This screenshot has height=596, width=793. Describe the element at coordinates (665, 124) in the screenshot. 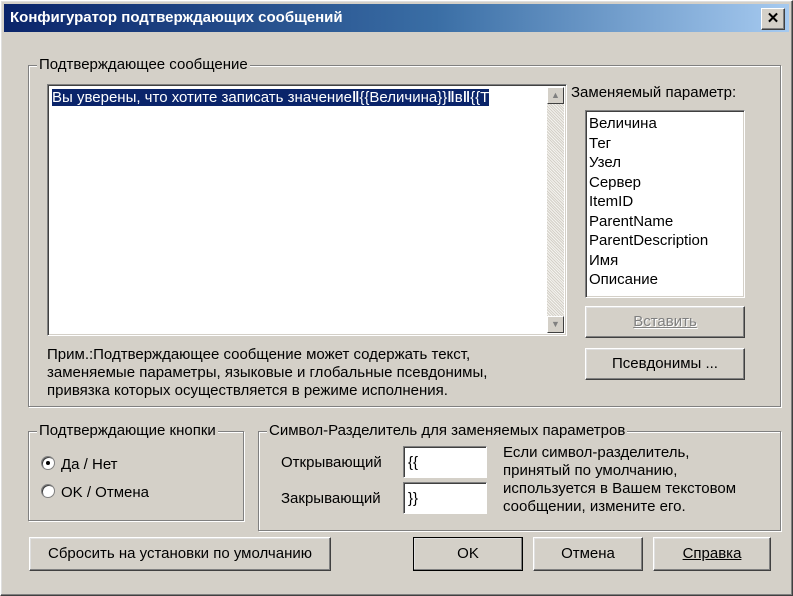

I see `param-item: Величина` at that location.